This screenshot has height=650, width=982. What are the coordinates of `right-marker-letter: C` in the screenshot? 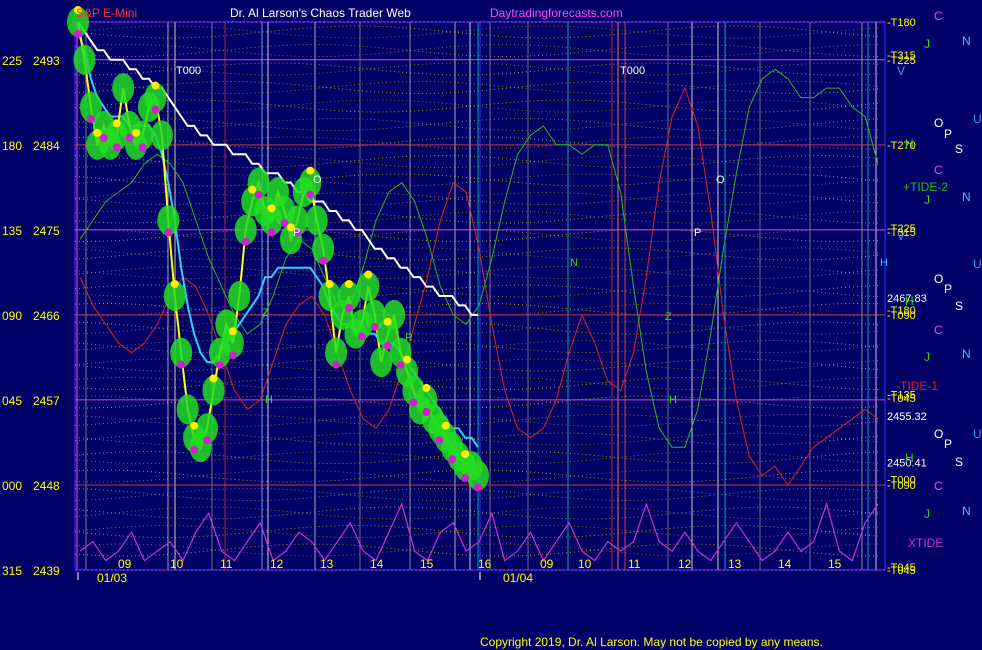 It's located at (938, 16).